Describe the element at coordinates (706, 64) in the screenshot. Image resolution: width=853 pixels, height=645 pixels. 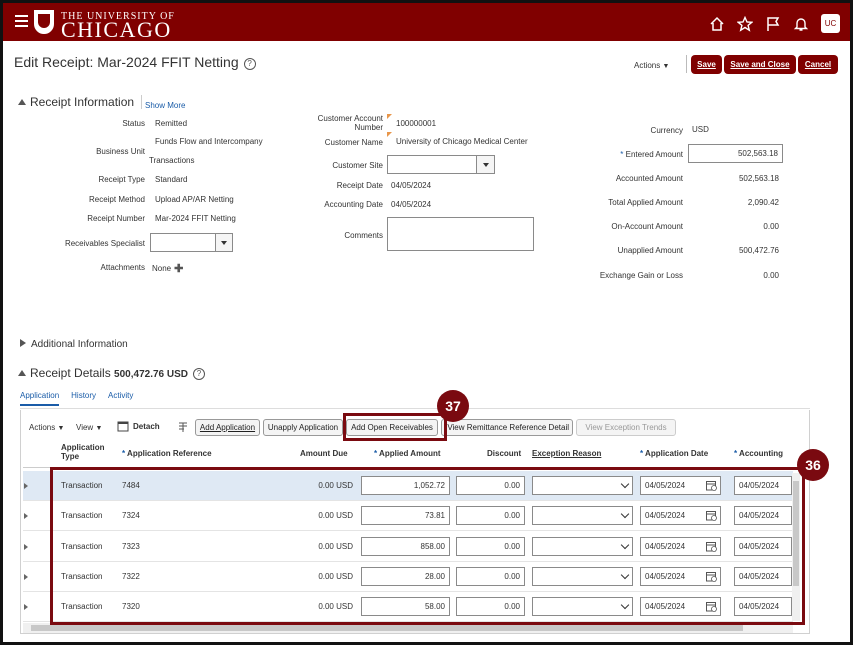
I see `save-button: Save` at that location.